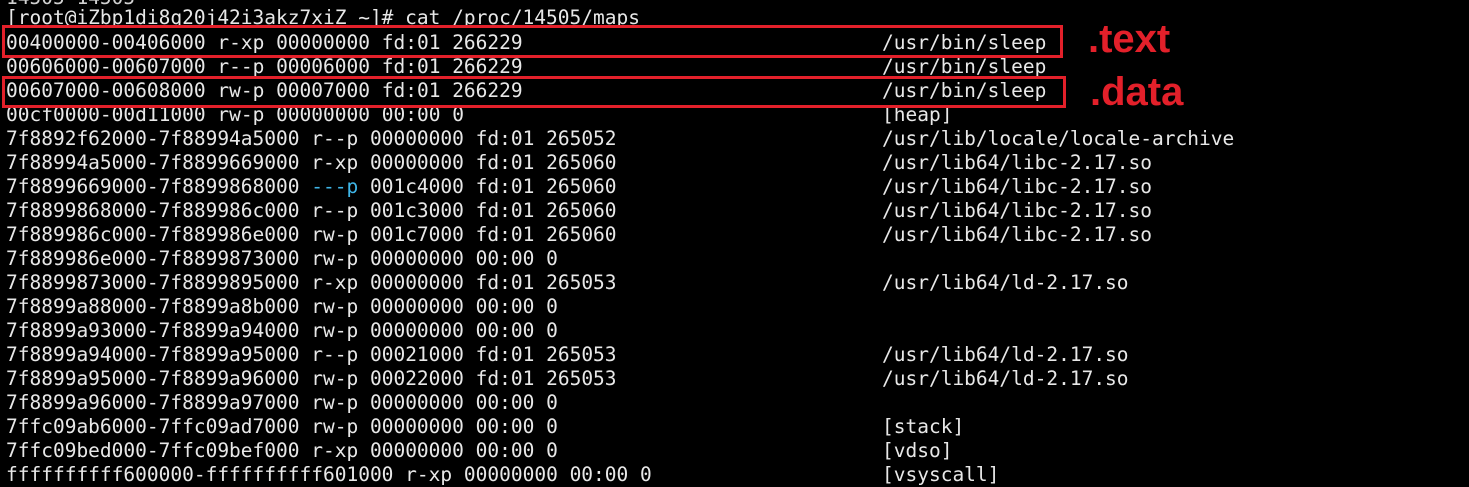 This screenshot has width=1469, height=487. What do you see at coordinates (153, 138) in the screenshot?
I see `address-range: 7f8892f62000-7f88994a5000` at bounding box center [153, 138].